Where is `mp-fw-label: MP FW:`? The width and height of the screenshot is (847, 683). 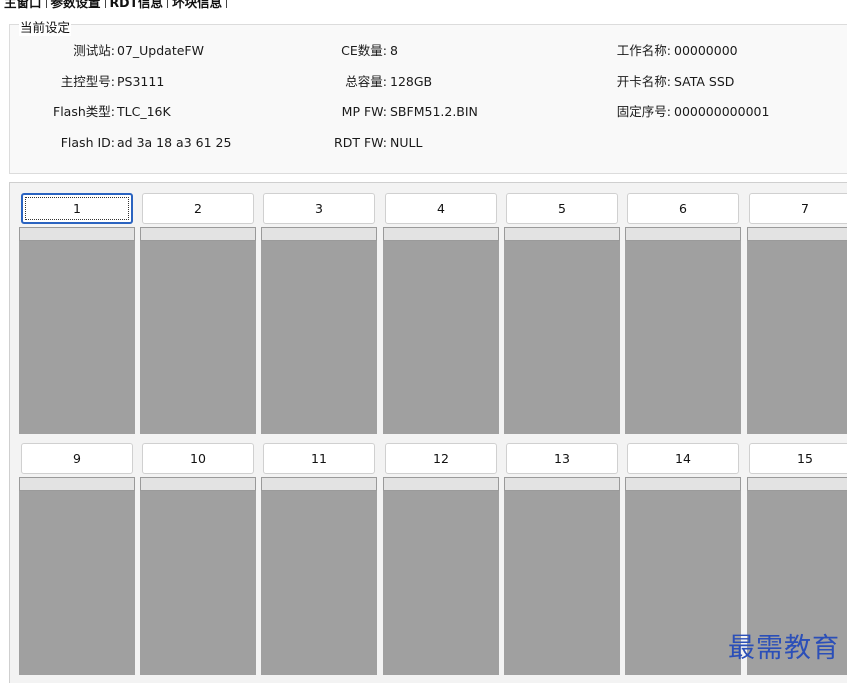 mp-fw-label: MP FW: is located at coordinates (364, 111).